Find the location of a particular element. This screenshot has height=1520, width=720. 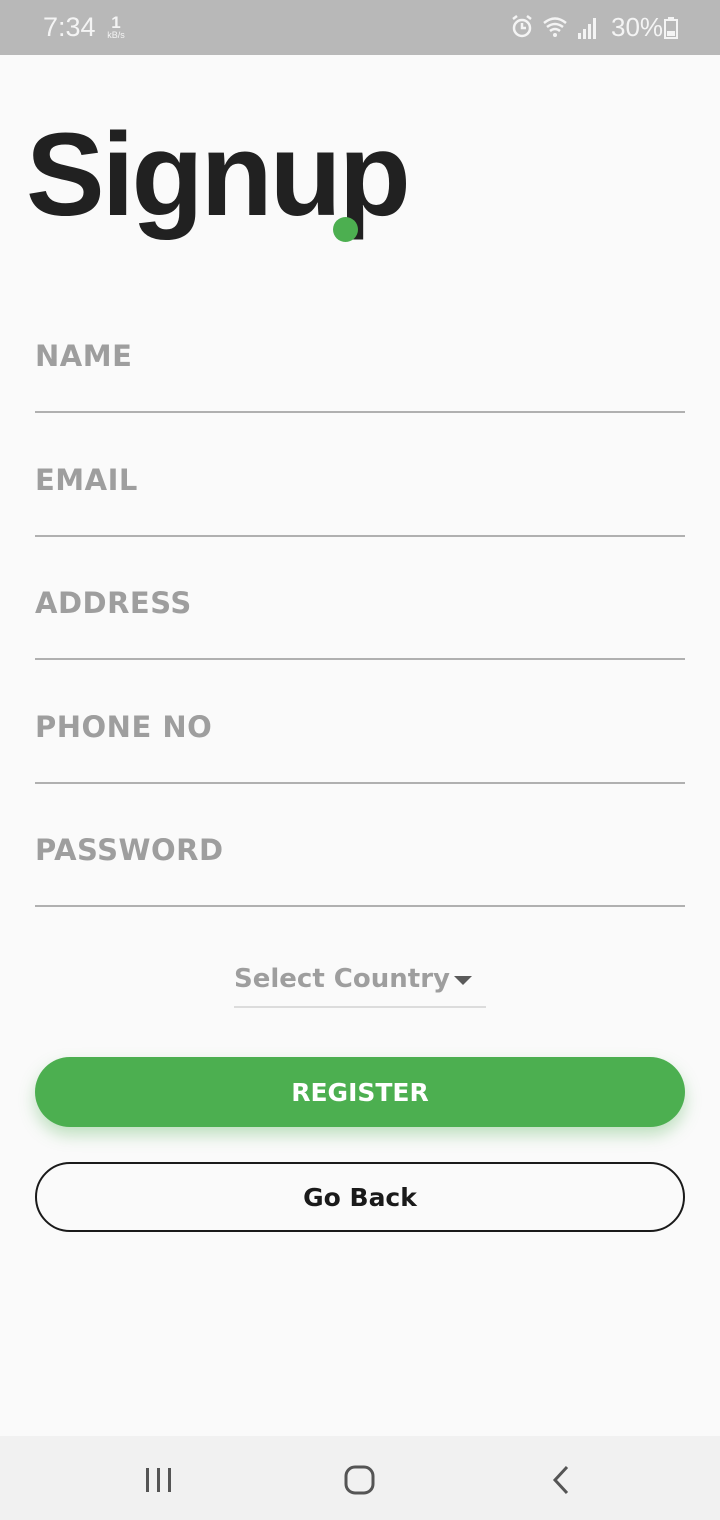

network-speed: 1 kB/s is located at coordinates (116, 27).